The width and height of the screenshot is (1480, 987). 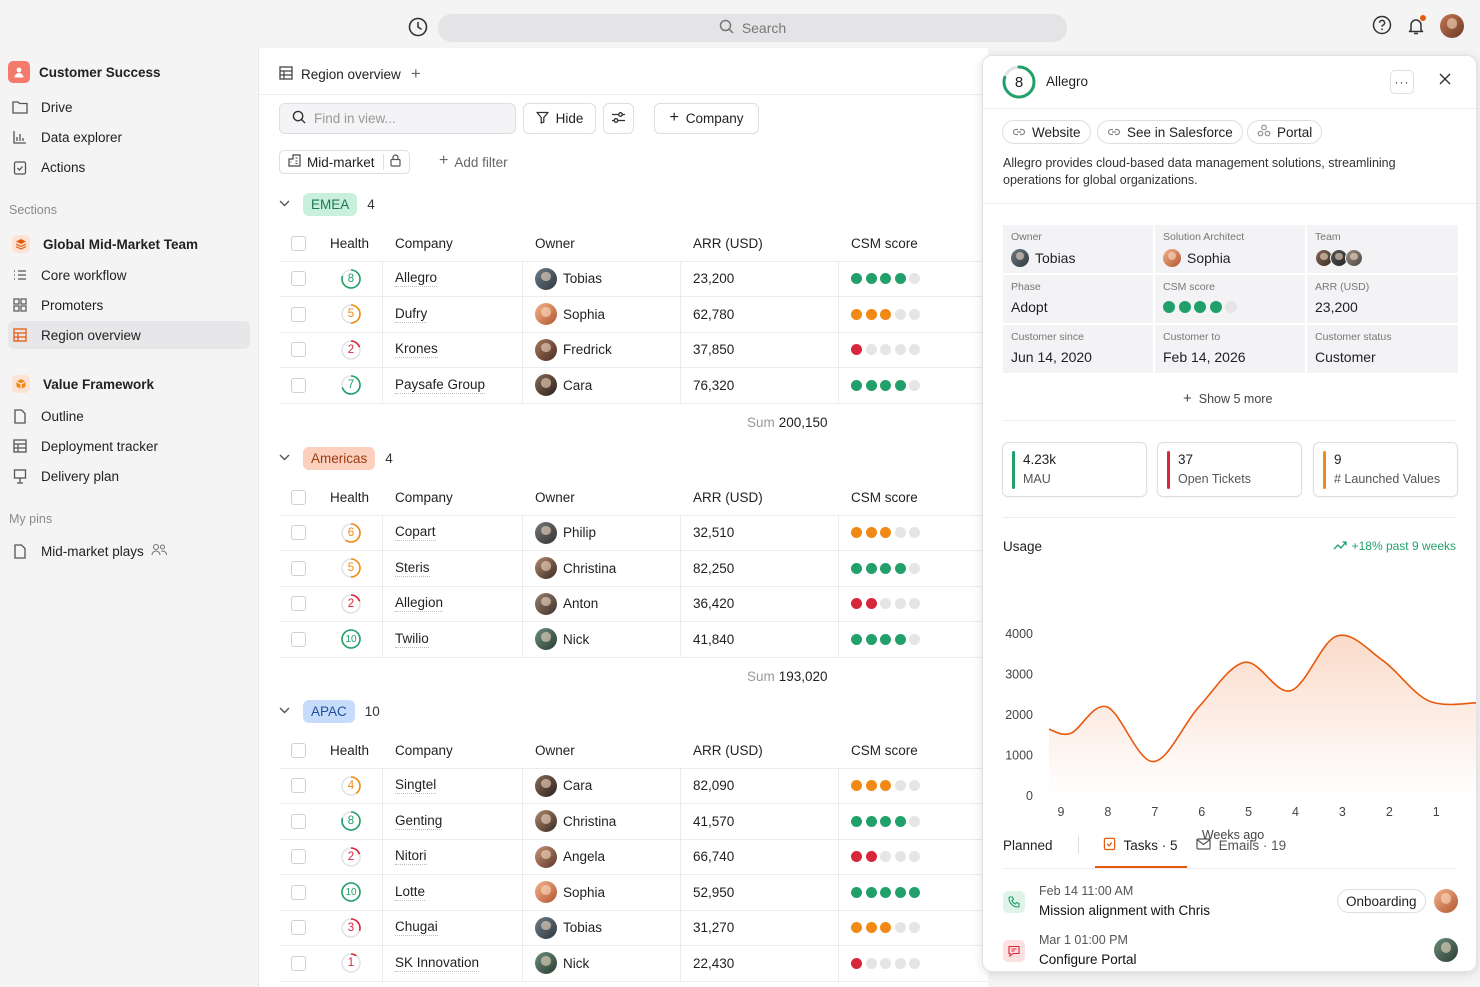 What do you see at coordinates (411, 314) in the screenshot?
I see `company-link: Dufry` at bounding box center [411, 314].